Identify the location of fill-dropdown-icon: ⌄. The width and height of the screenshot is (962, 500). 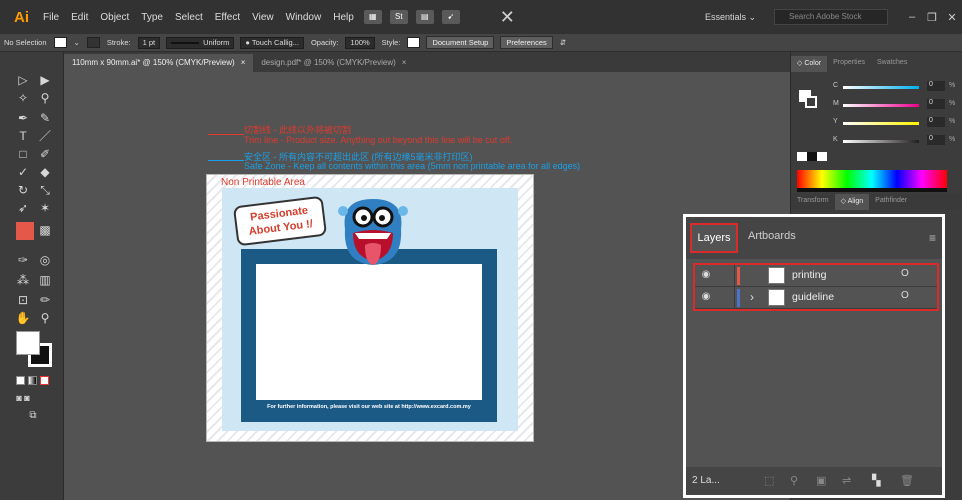
(77, 42).